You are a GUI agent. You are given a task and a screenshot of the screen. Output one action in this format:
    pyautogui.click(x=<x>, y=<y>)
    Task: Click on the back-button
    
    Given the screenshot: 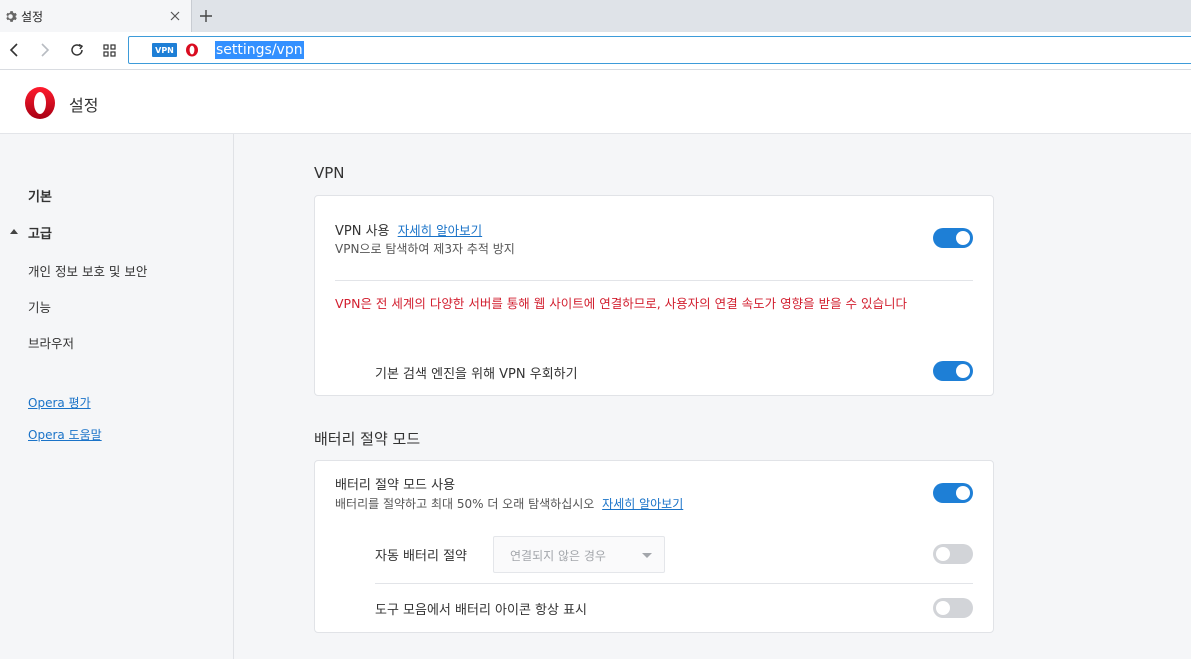 What is the action you would take?
    pyautogui.click(x=14, y=50)
    